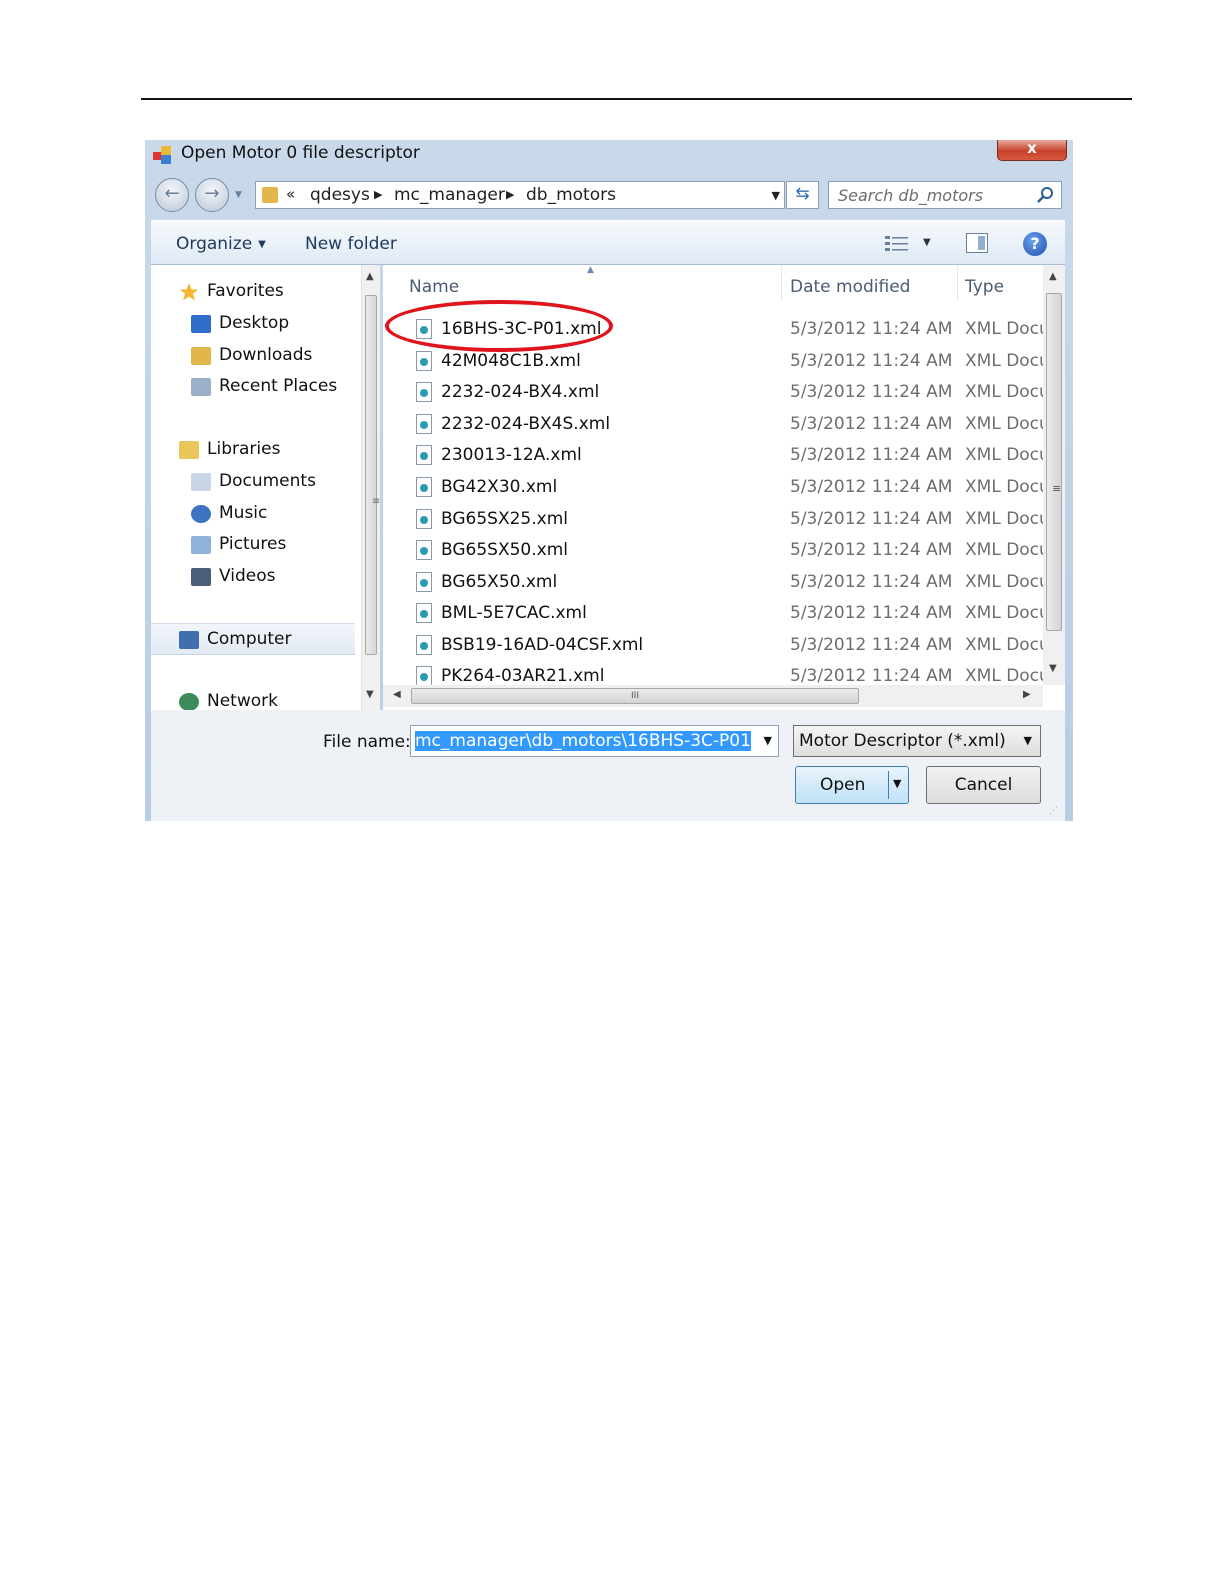 This screenshot has height=1584, width=1224. Describe the element at coordinates (897, 244) in the screenshot. I see `change-view-icon` at that location.